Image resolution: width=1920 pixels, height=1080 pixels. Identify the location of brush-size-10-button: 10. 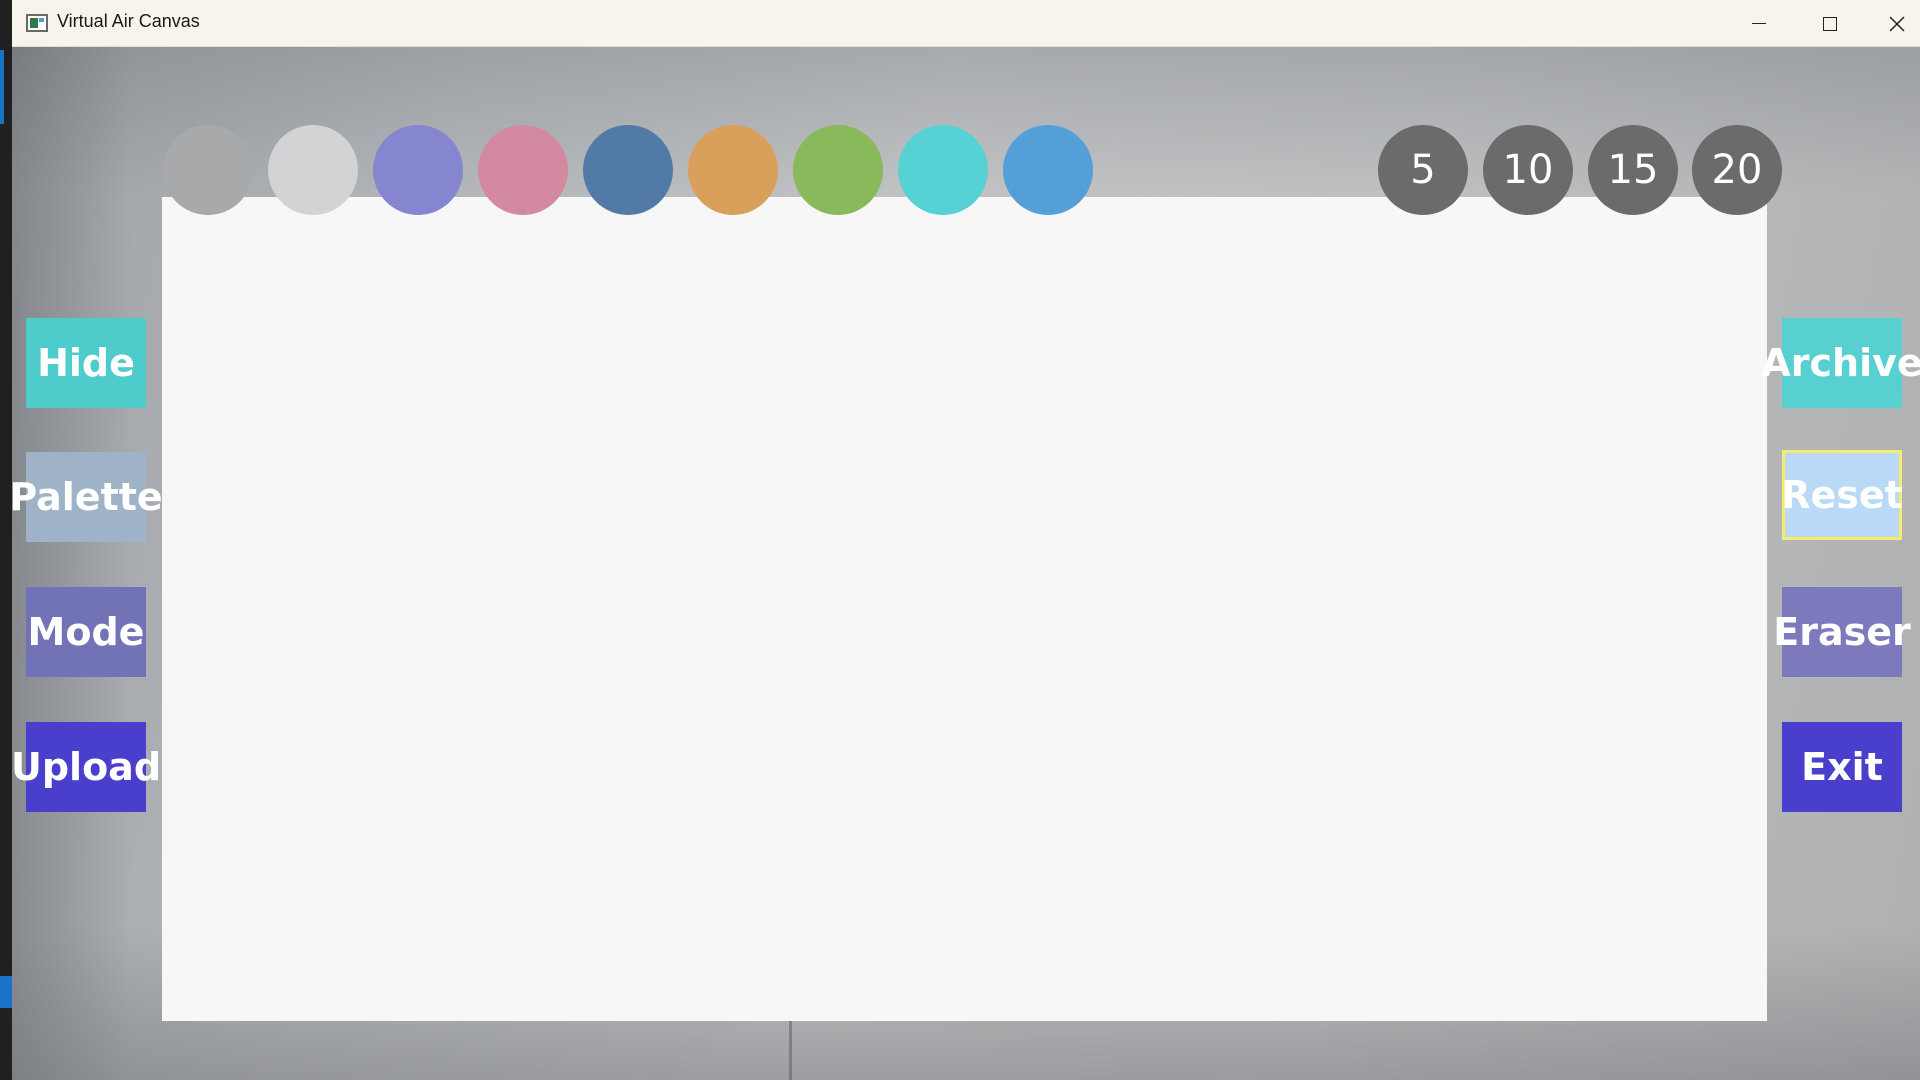
(1528, 170).